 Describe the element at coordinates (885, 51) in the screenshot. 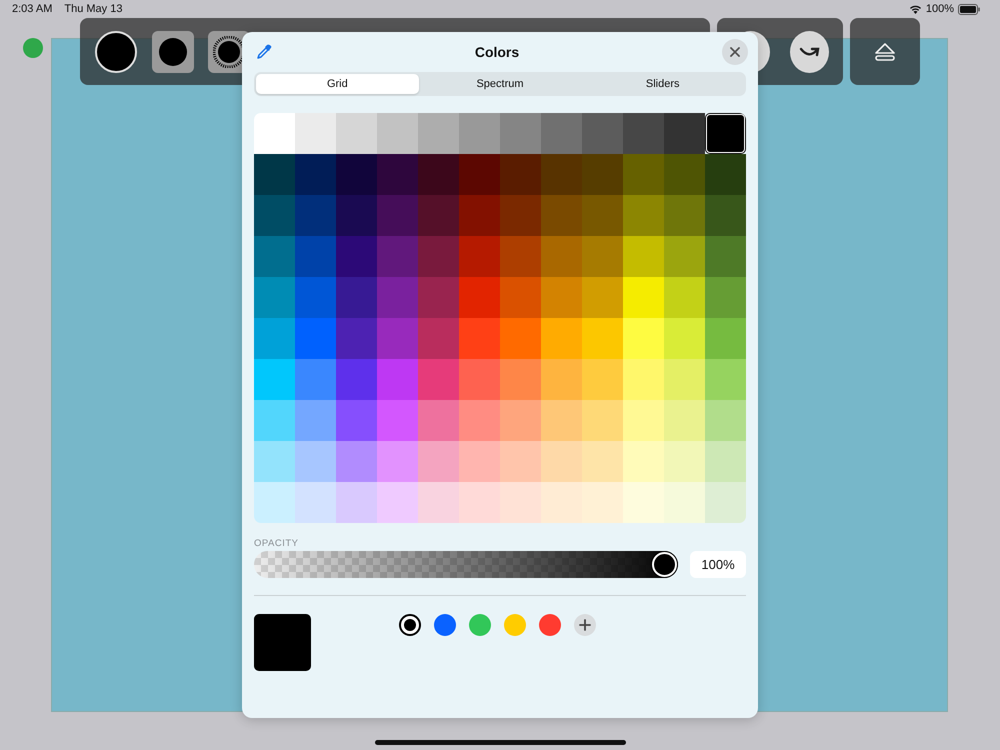

I see `eject-button` at that location.